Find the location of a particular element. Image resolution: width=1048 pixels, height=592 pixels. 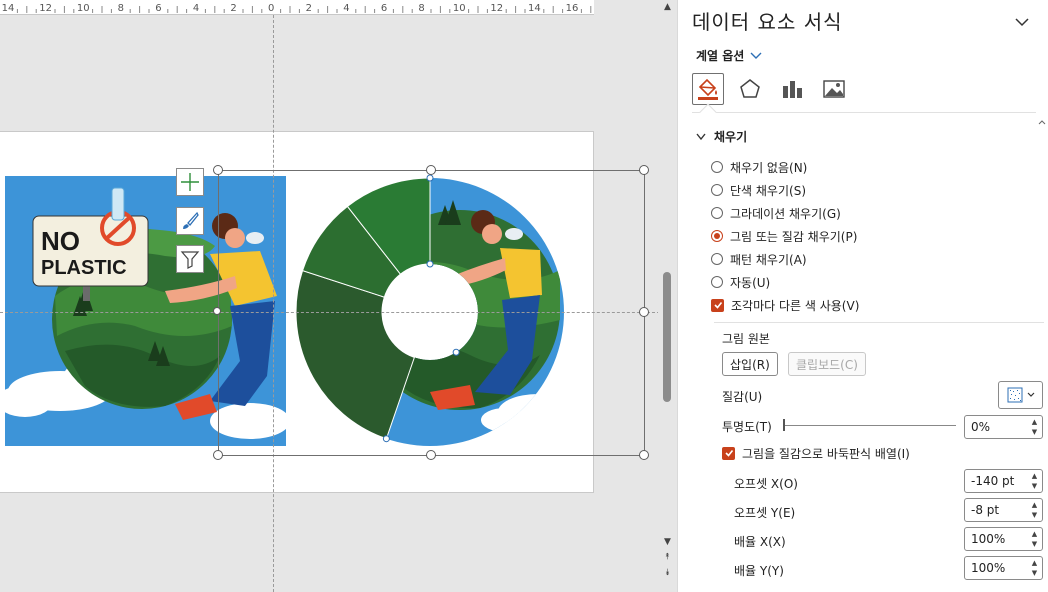

chart-styles-icon is located at coordinates (191, 220).